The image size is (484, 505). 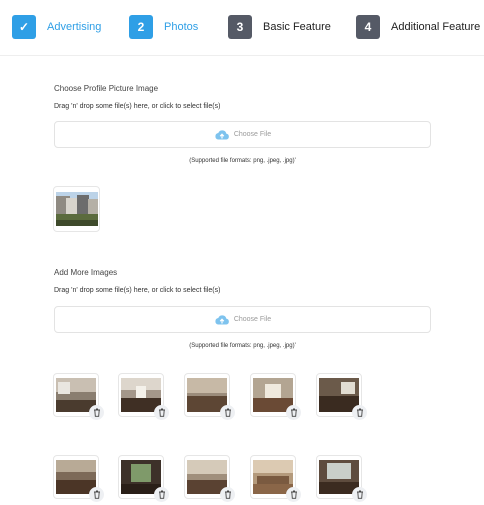 I want to click on delete-image-5-button, so click(x=359, y=412).